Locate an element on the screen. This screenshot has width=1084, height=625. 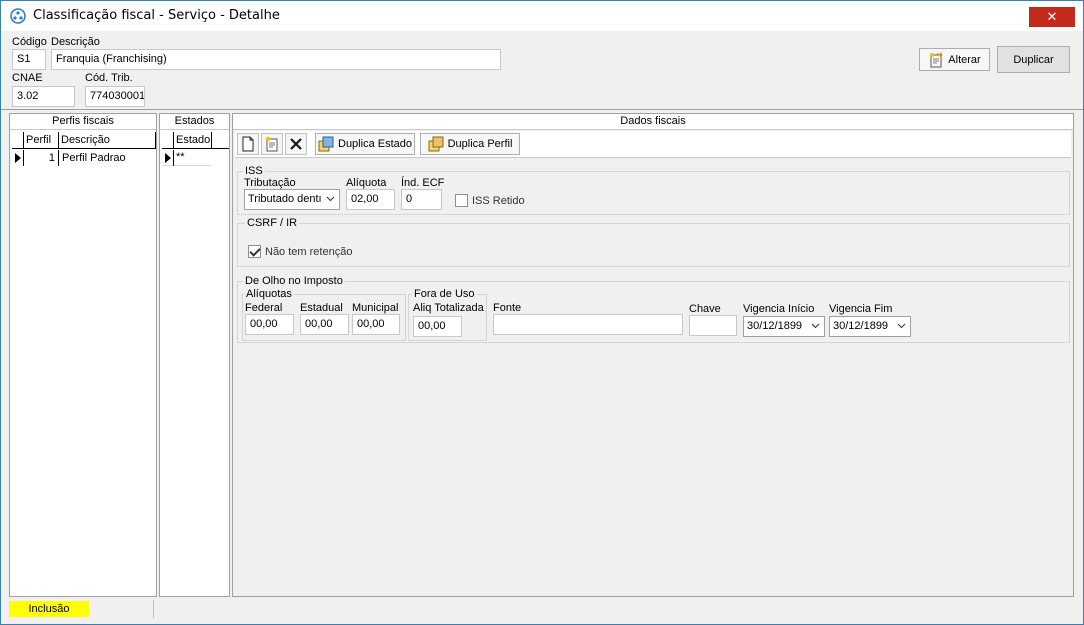
chave-label: Chave is located at coordinates (705, 309).